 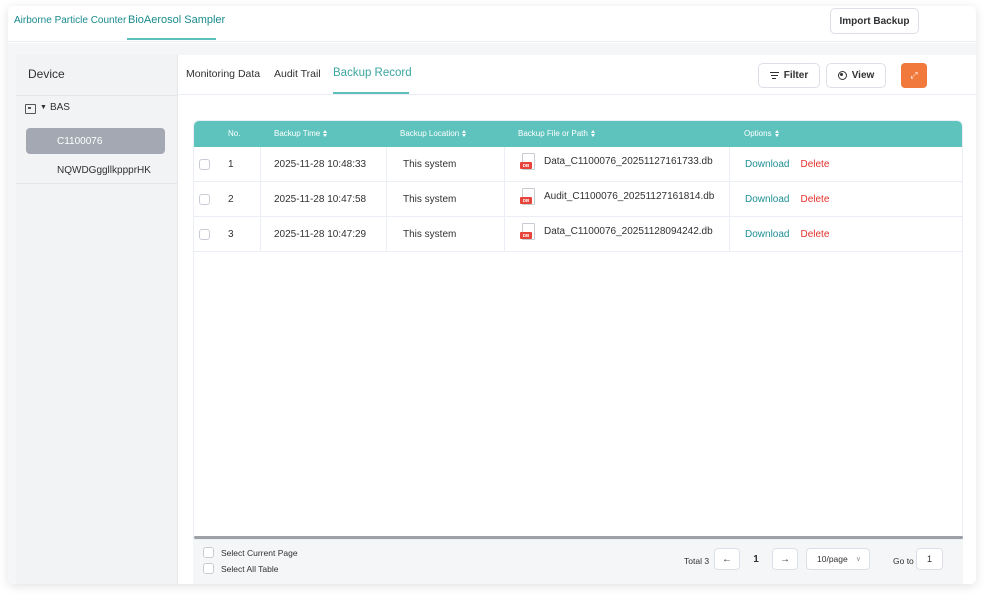 I want to click on arrow-right-icon: →, so click(x=785, y=559).